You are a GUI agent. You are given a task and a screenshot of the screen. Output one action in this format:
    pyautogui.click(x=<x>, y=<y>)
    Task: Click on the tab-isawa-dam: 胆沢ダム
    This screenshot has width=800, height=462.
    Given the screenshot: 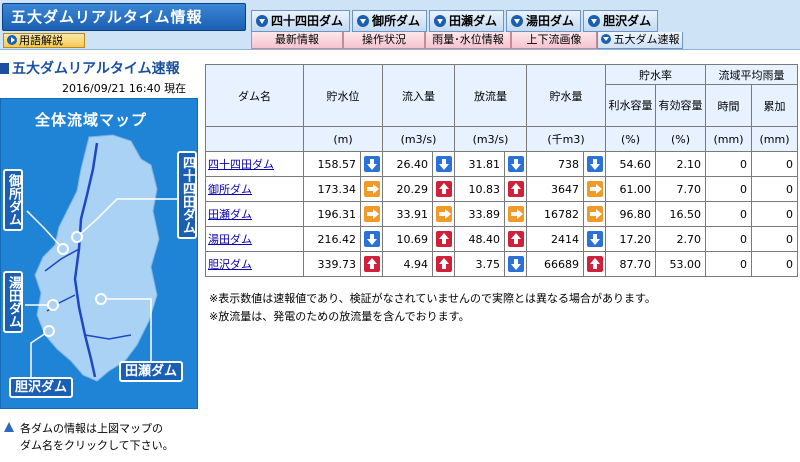 What is the action you would take?
    pyautogui.click(x=621, y=21)
    